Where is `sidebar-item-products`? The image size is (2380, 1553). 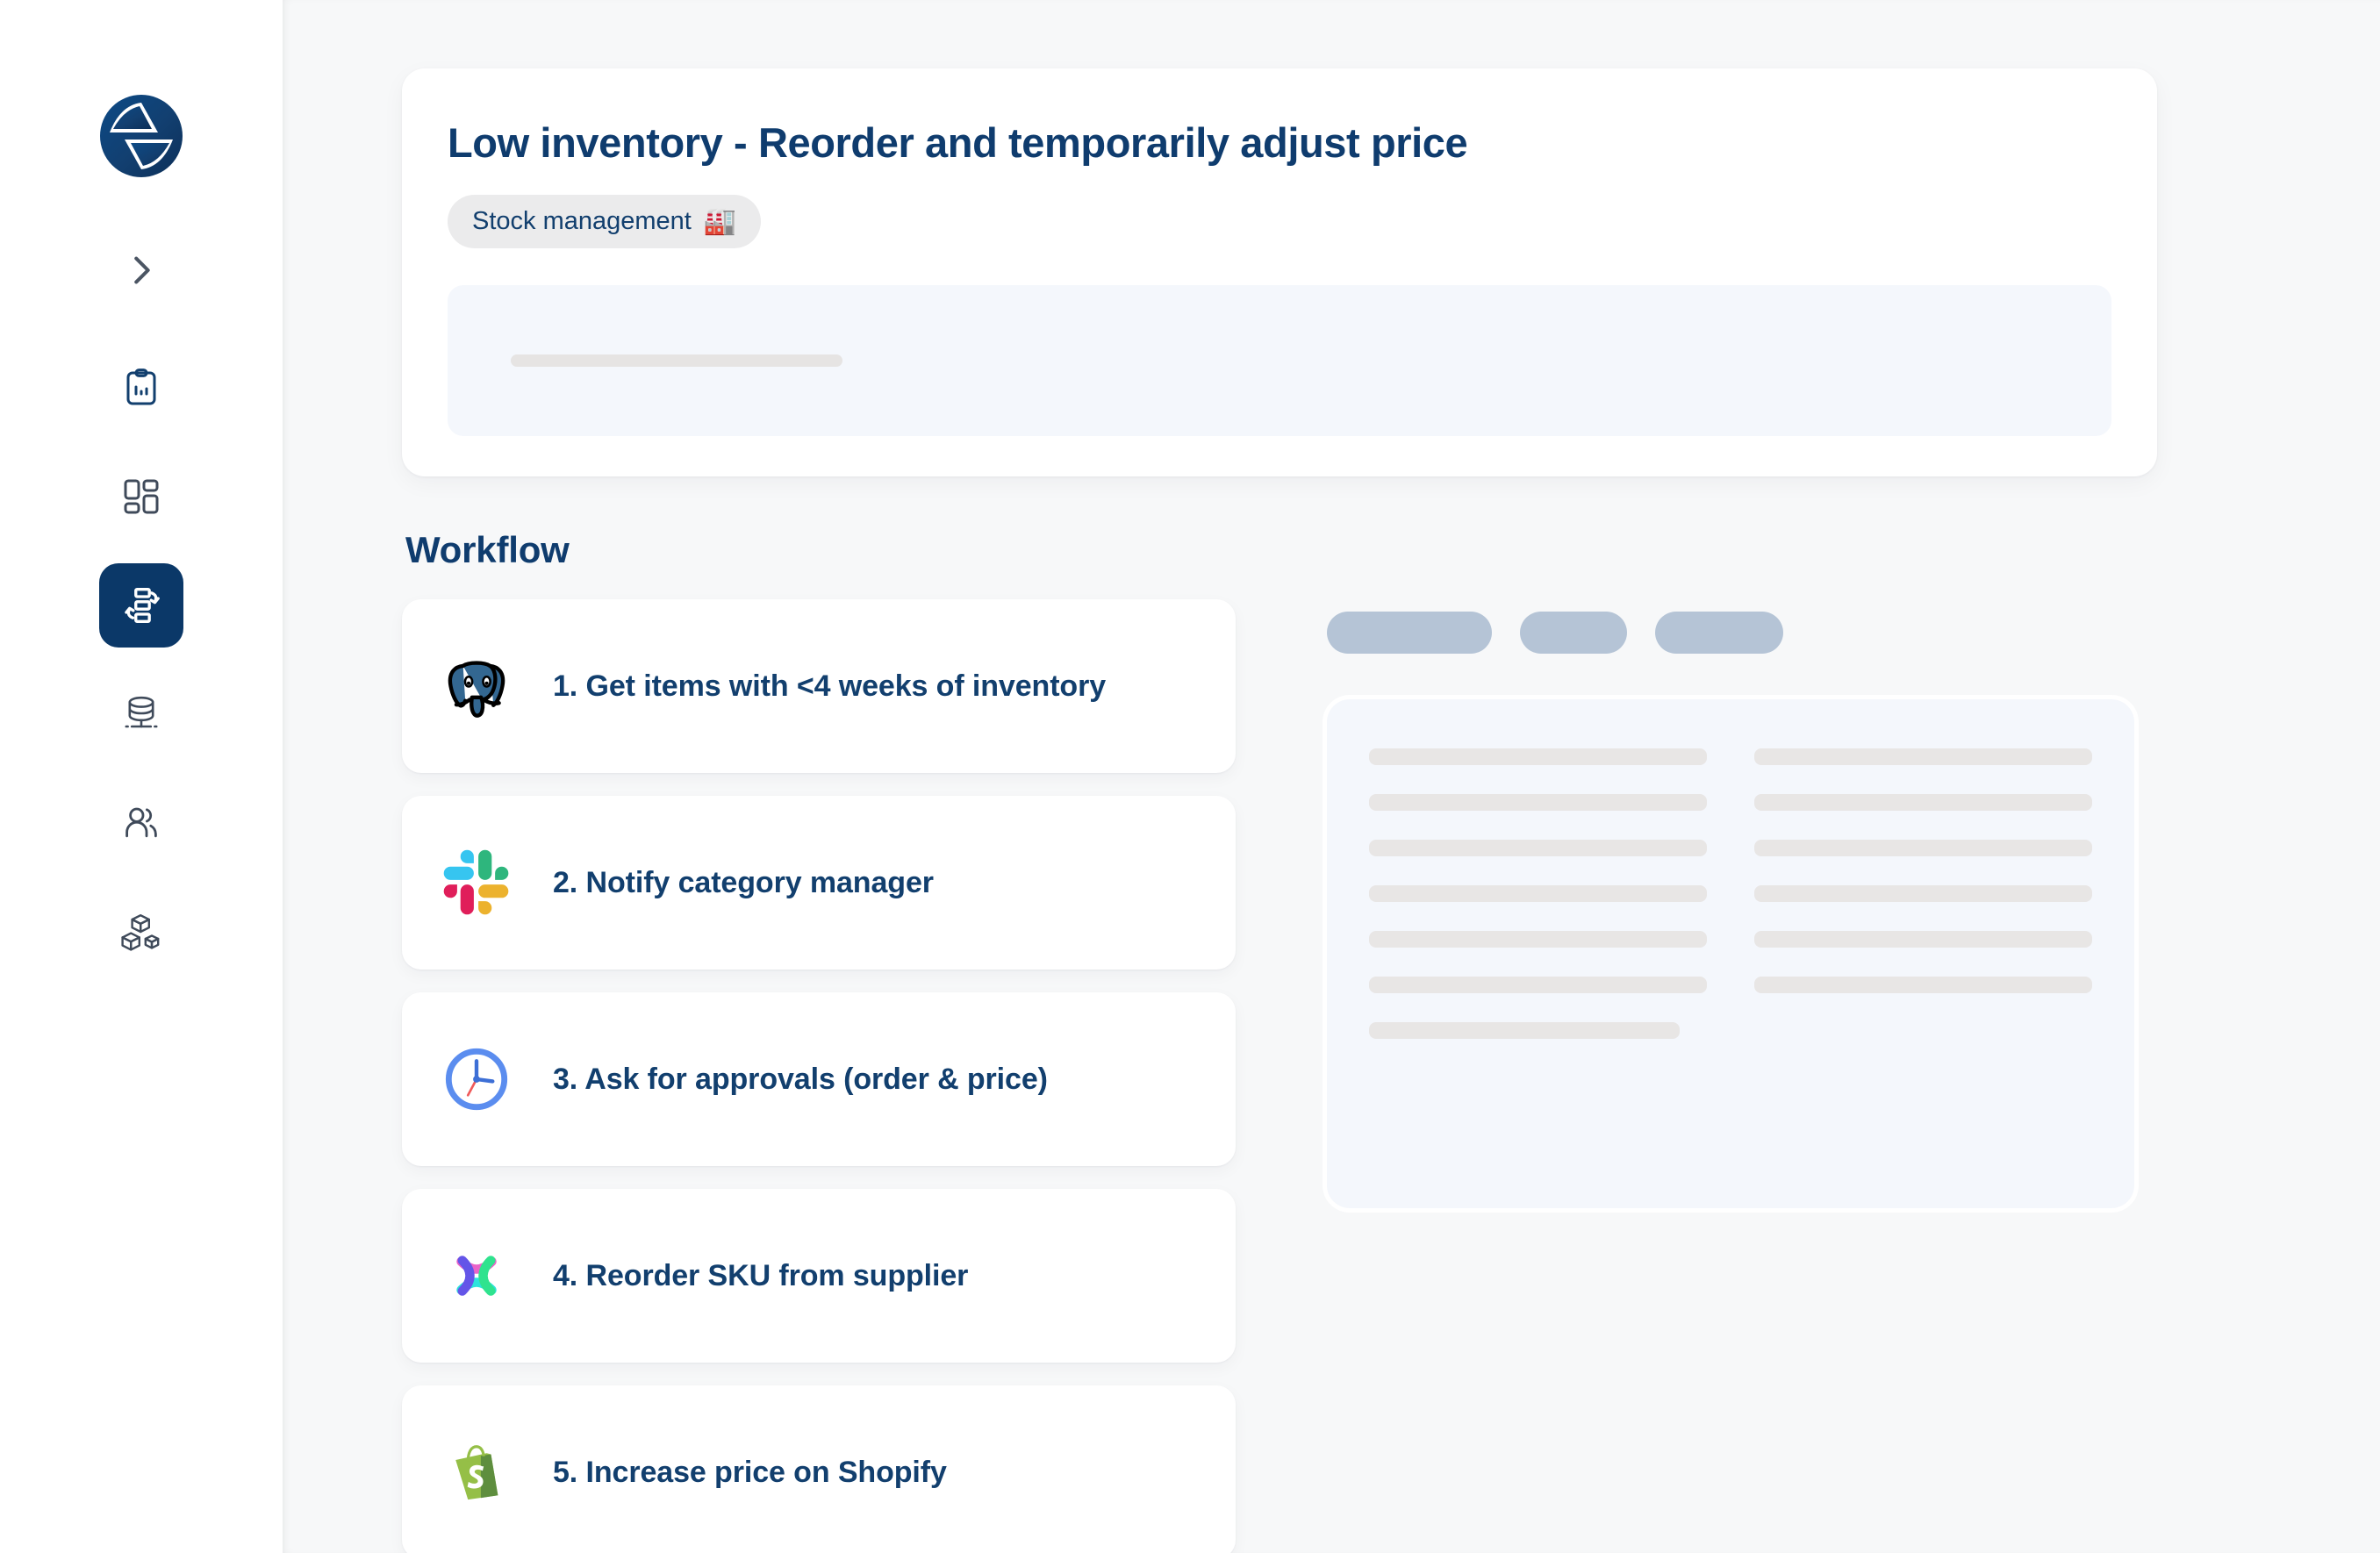
sidebar-item-products is located at coordinates (141, 932).